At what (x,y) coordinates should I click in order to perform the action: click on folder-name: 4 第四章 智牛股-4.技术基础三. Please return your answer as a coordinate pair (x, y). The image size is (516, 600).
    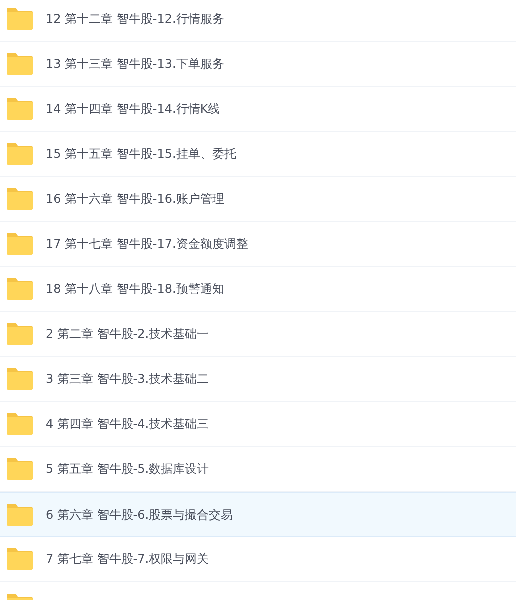
    Looking at the image, I should click on (128, 424).